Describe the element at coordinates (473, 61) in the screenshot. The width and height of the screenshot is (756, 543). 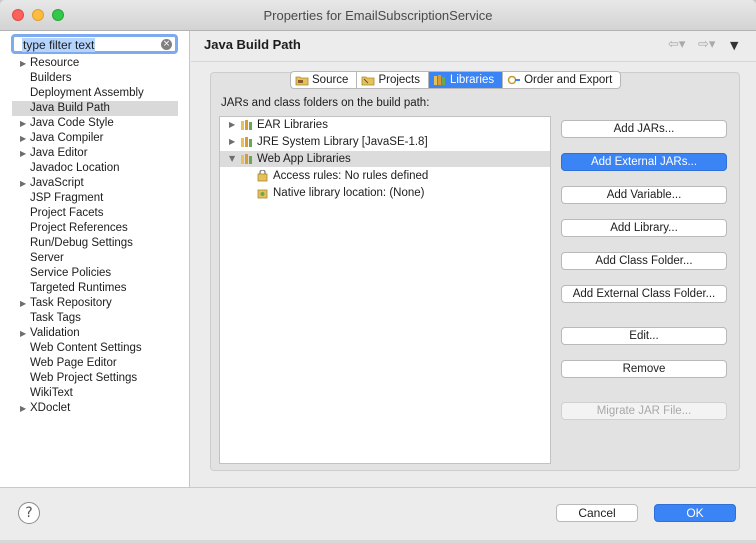
I see `header-divider` at that location.